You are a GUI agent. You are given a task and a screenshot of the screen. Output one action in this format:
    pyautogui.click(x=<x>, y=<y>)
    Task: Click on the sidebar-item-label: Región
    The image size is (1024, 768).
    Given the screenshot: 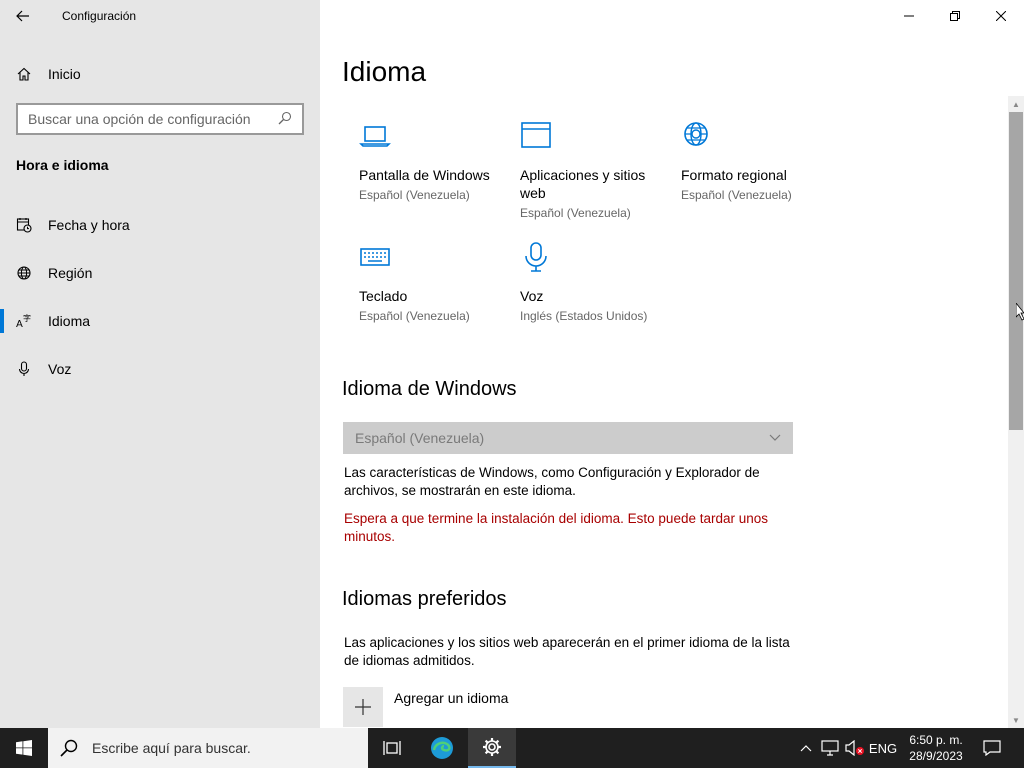 What is the action you would take?
    pyautogui.click(x=70, y=273)
    